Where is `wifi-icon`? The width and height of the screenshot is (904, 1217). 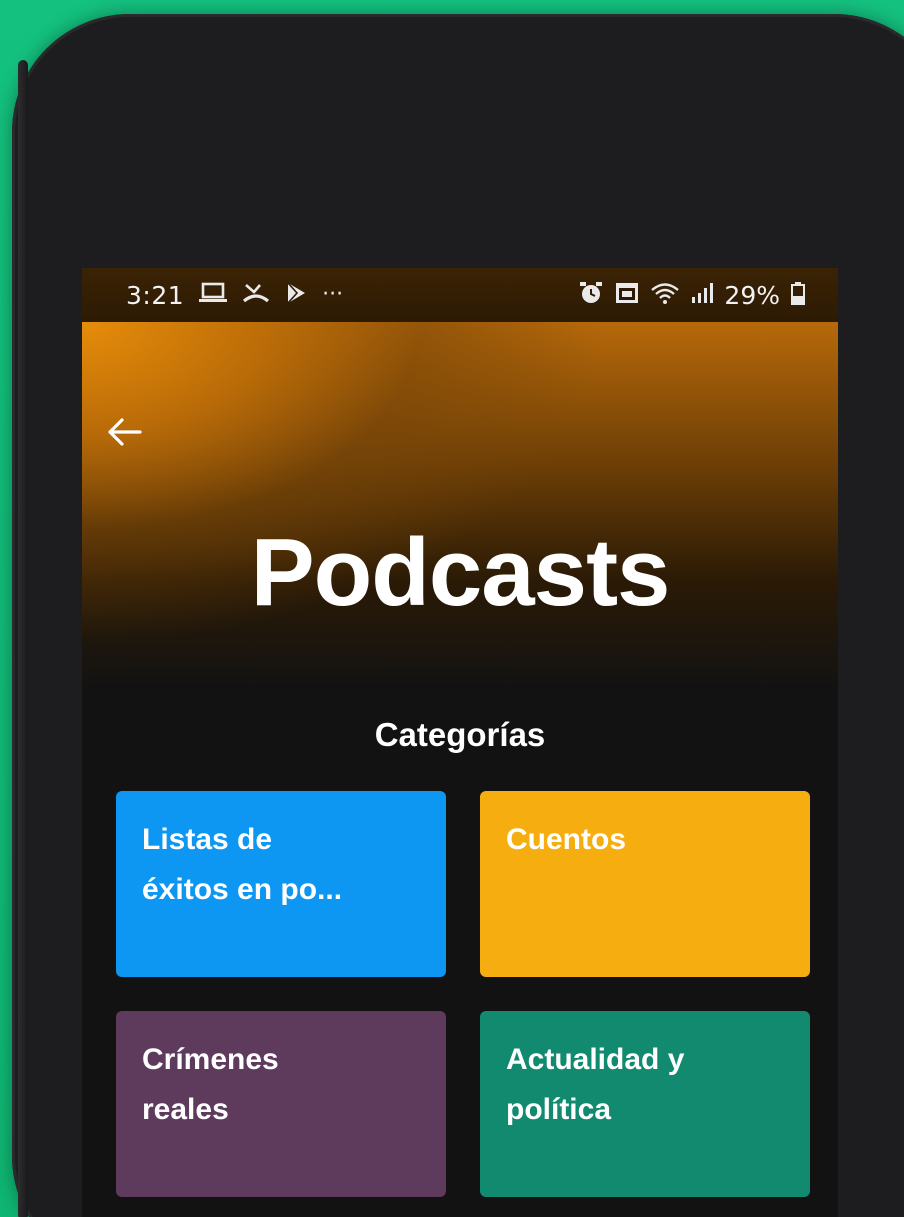
wifi-icon is located at coordinates (665, 295).